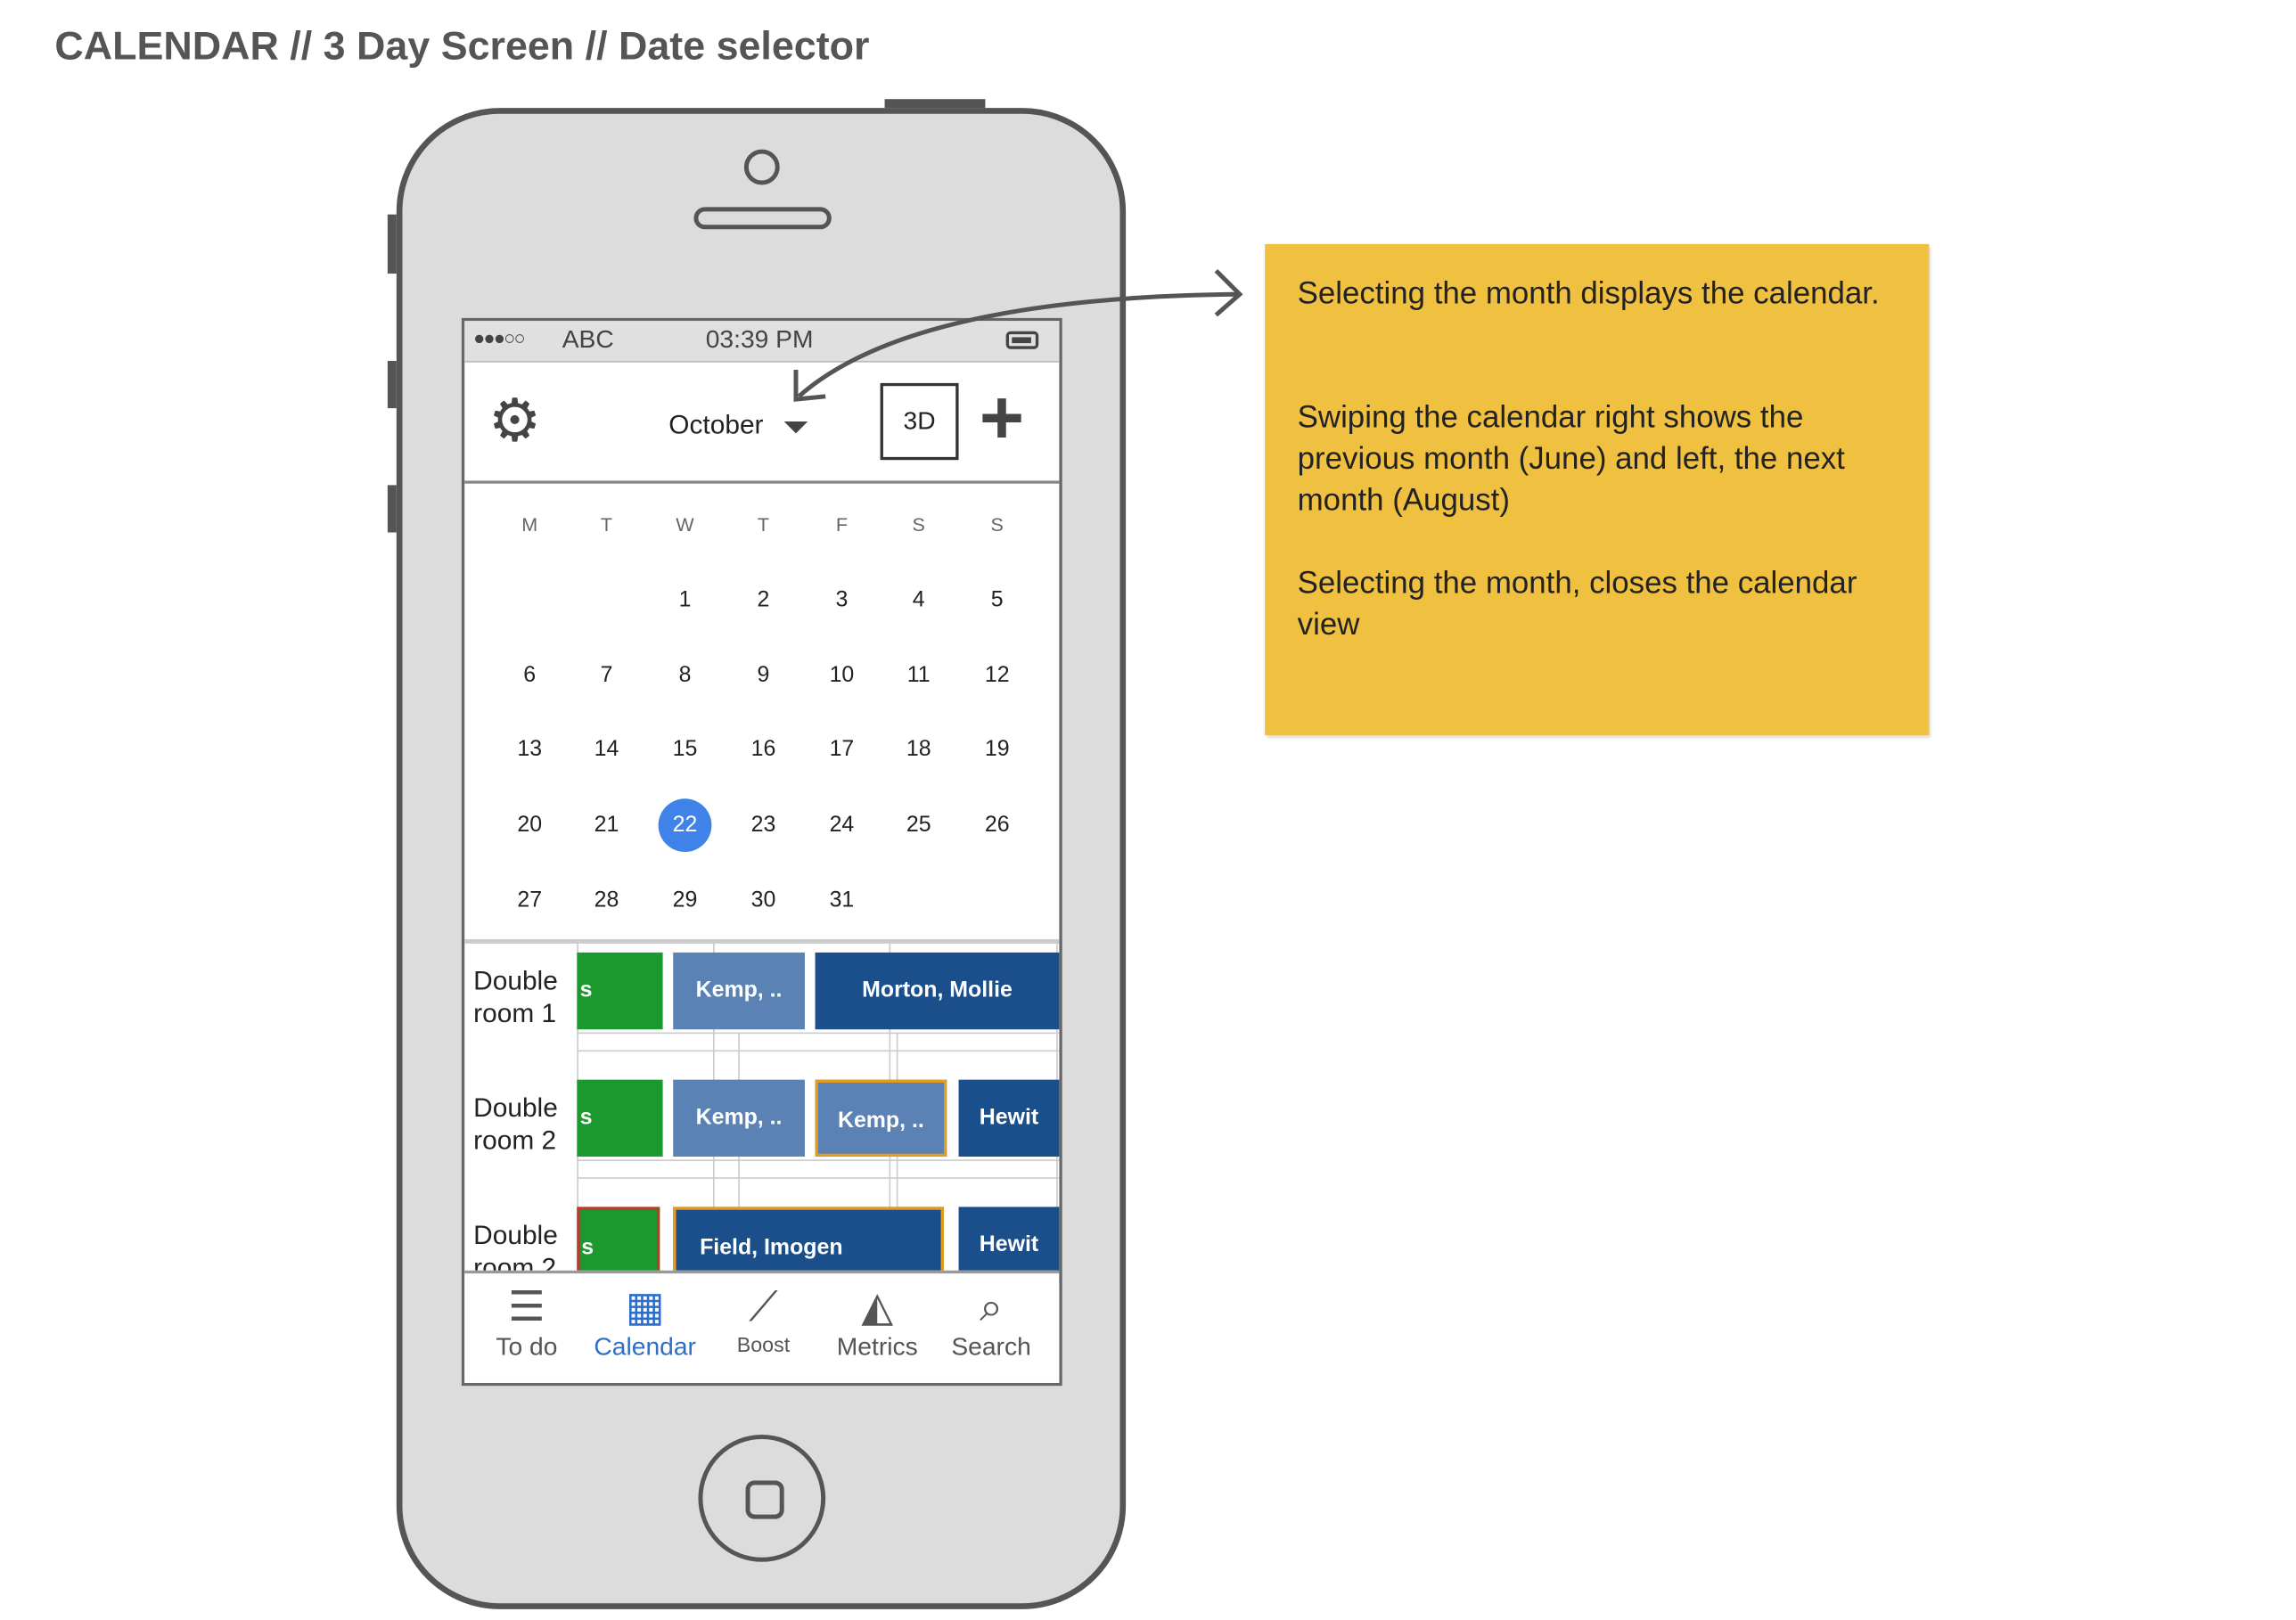  What do you see at coordinates (1018, 344) in the screenshot?
I see `annotation-arrow-line` at bounding box center [1018, 344].